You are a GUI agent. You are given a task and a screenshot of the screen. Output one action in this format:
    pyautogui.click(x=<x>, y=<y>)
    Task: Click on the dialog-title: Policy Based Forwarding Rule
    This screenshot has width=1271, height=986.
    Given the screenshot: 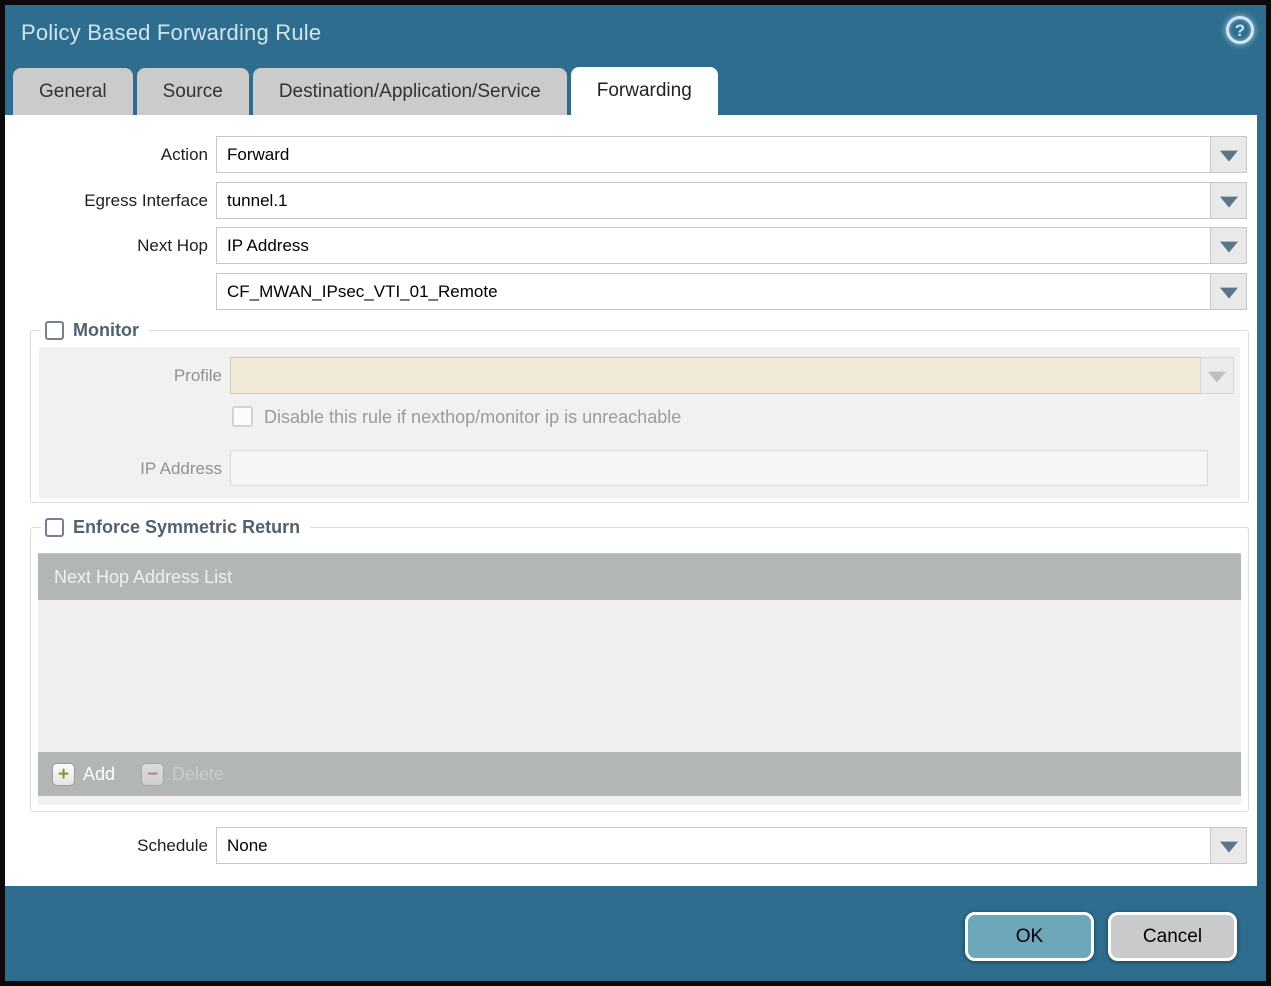 What is the action you would take?
    pyautogui.click(x=171, y=32)
    